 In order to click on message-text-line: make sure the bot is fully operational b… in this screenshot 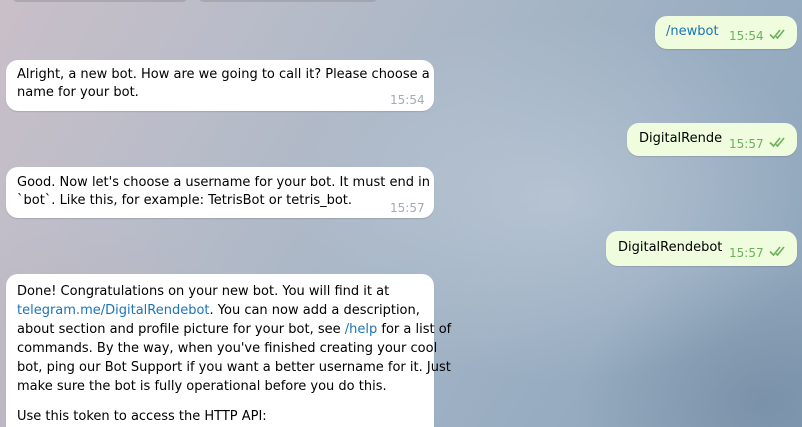, I will do `click(202, 386)`.